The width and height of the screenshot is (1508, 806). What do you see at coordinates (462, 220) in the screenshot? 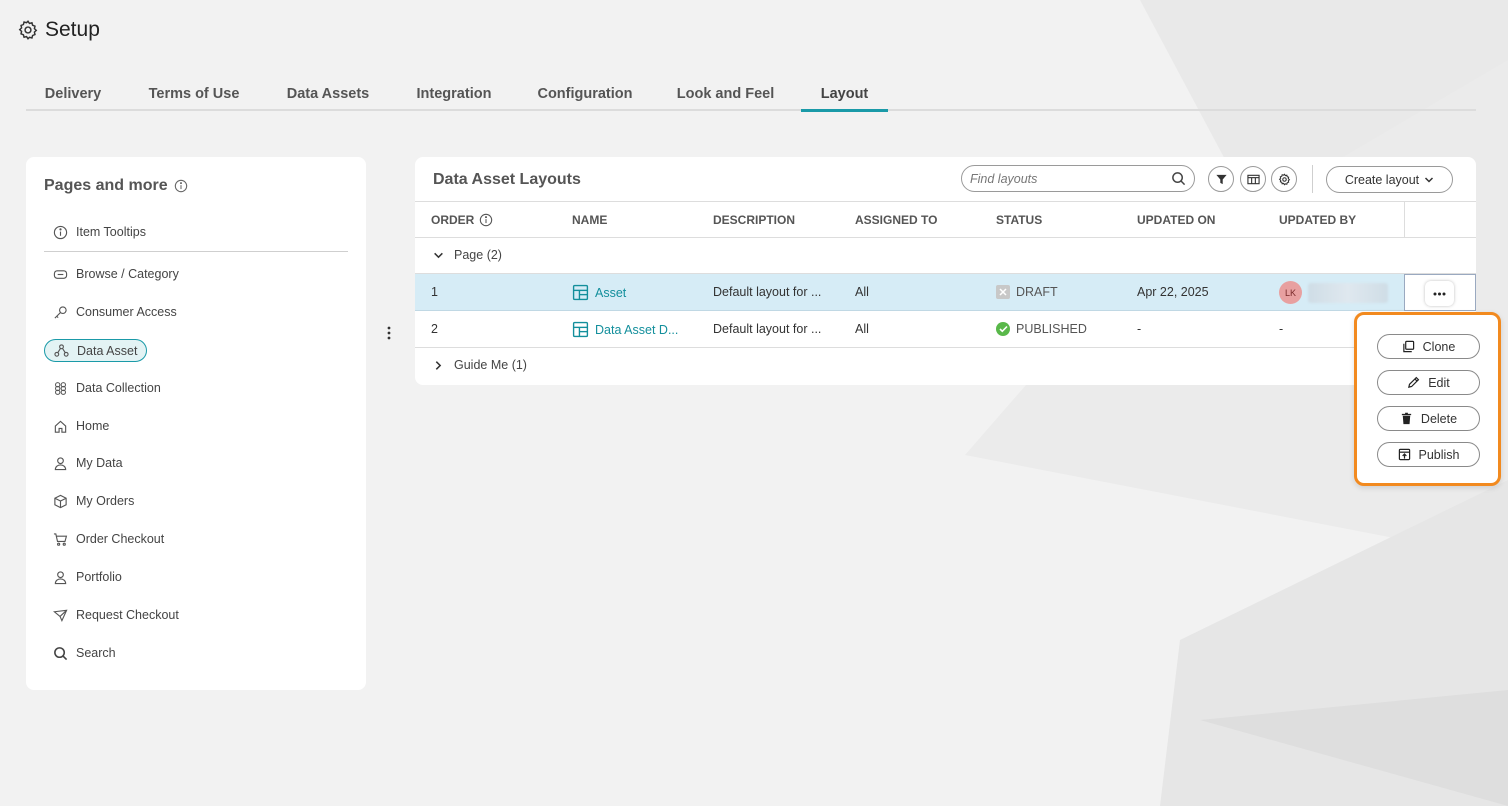
I see `column-header-order: ORDER` at bounding box center [462, 220].